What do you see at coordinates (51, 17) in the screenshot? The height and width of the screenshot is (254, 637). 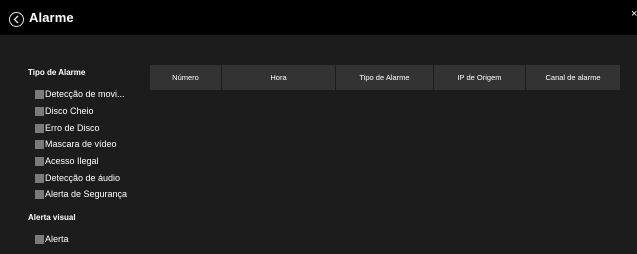 I see `page-title: Alarme` at bounding box center [51, 17].